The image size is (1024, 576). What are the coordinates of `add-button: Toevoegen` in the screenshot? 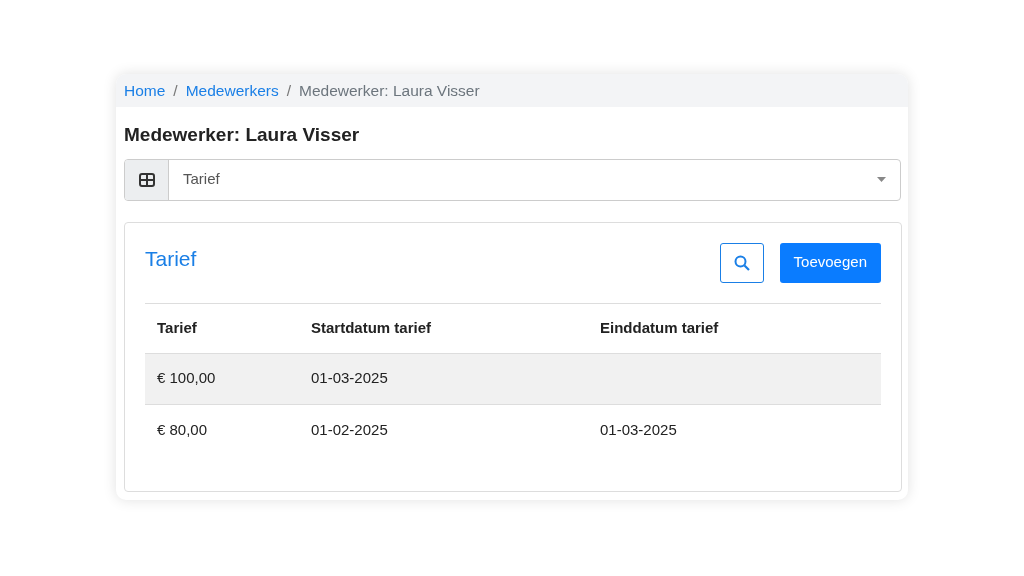 It's located at (830, 262).